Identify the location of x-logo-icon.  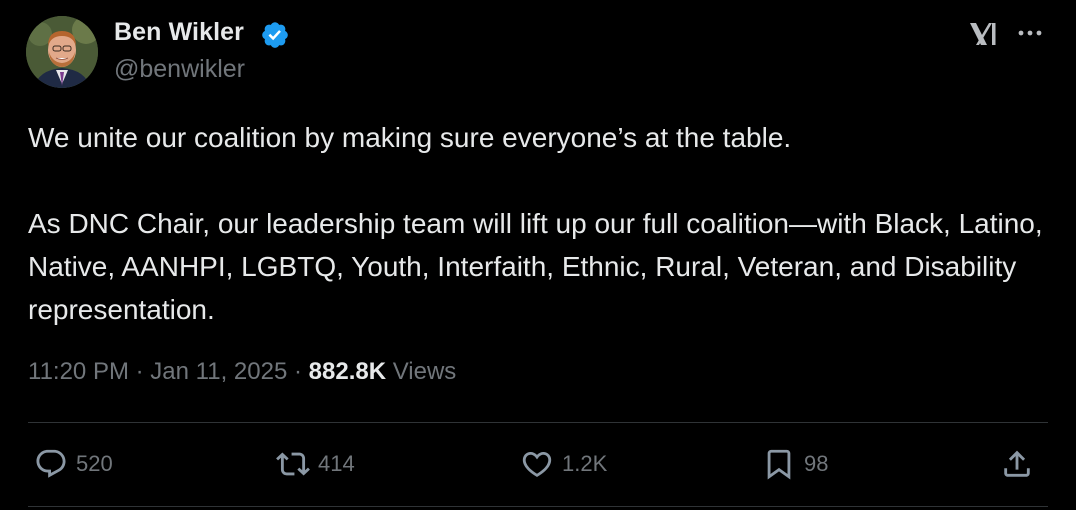
(983, 34).